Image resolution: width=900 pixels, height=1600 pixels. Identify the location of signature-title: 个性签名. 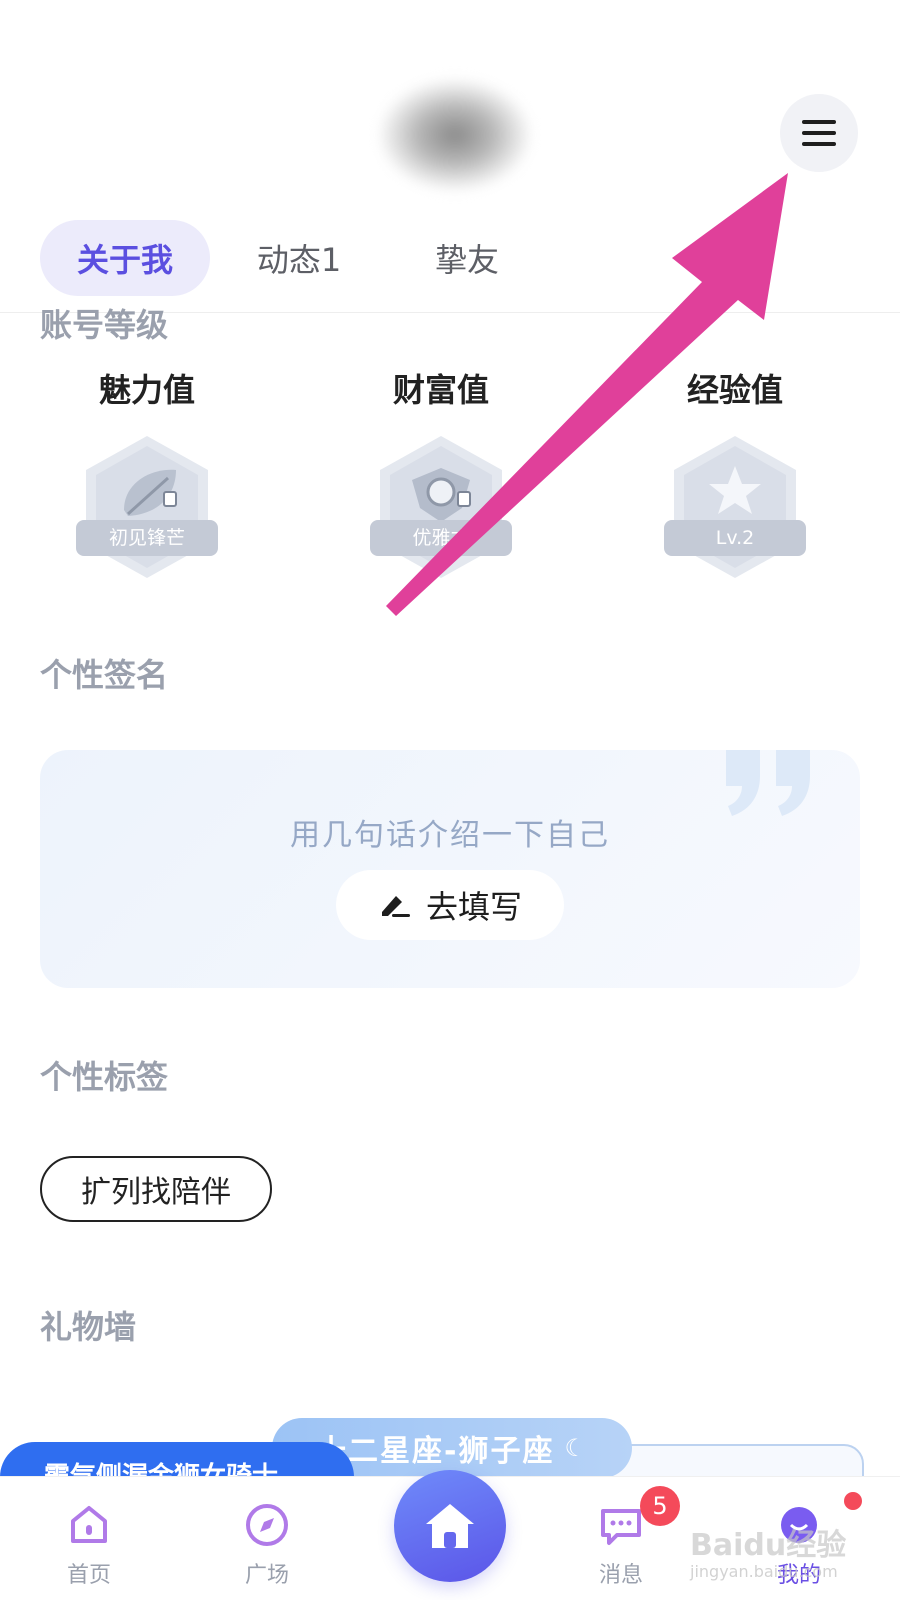
(104, 675).